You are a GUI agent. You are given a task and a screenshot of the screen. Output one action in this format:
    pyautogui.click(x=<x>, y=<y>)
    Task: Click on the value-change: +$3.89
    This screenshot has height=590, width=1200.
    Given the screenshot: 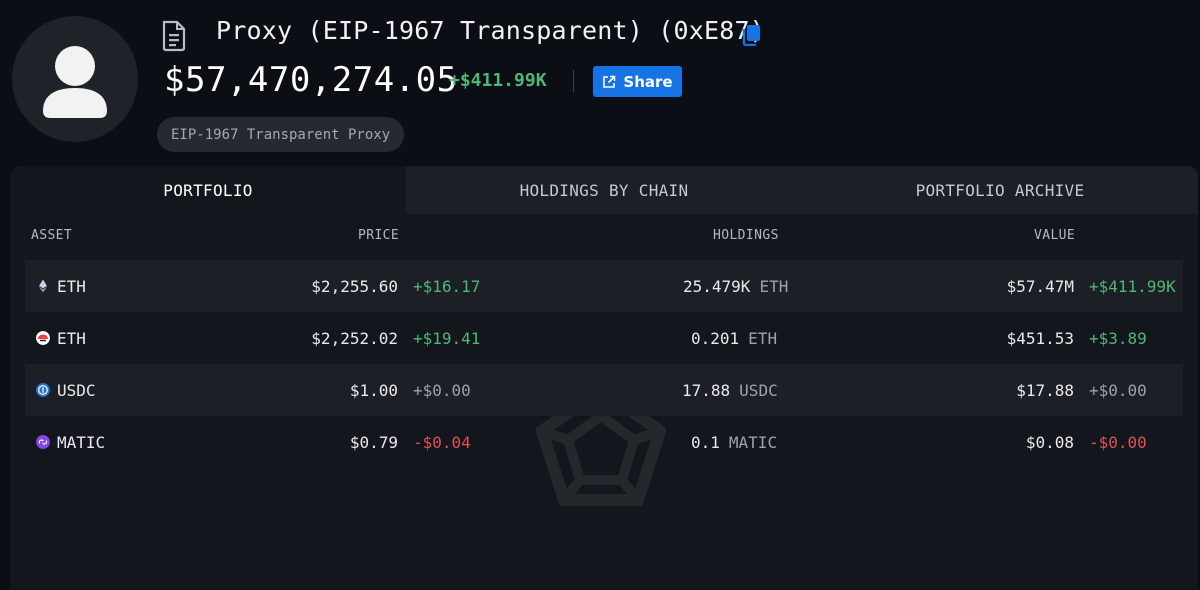 What is the action you would take?
    pyautogui.click(x=1118, y=338)
    